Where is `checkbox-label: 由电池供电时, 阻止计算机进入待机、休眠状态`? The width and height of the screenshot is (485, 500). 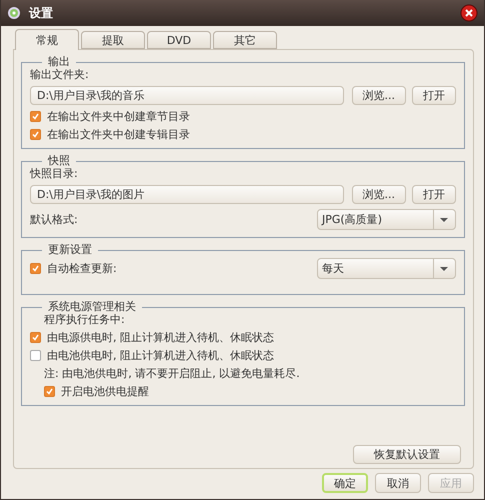 checkbox-label: 由电池供电时, 阻止计算机进入待机、休眠状态 is located at coordinates (160, 355).